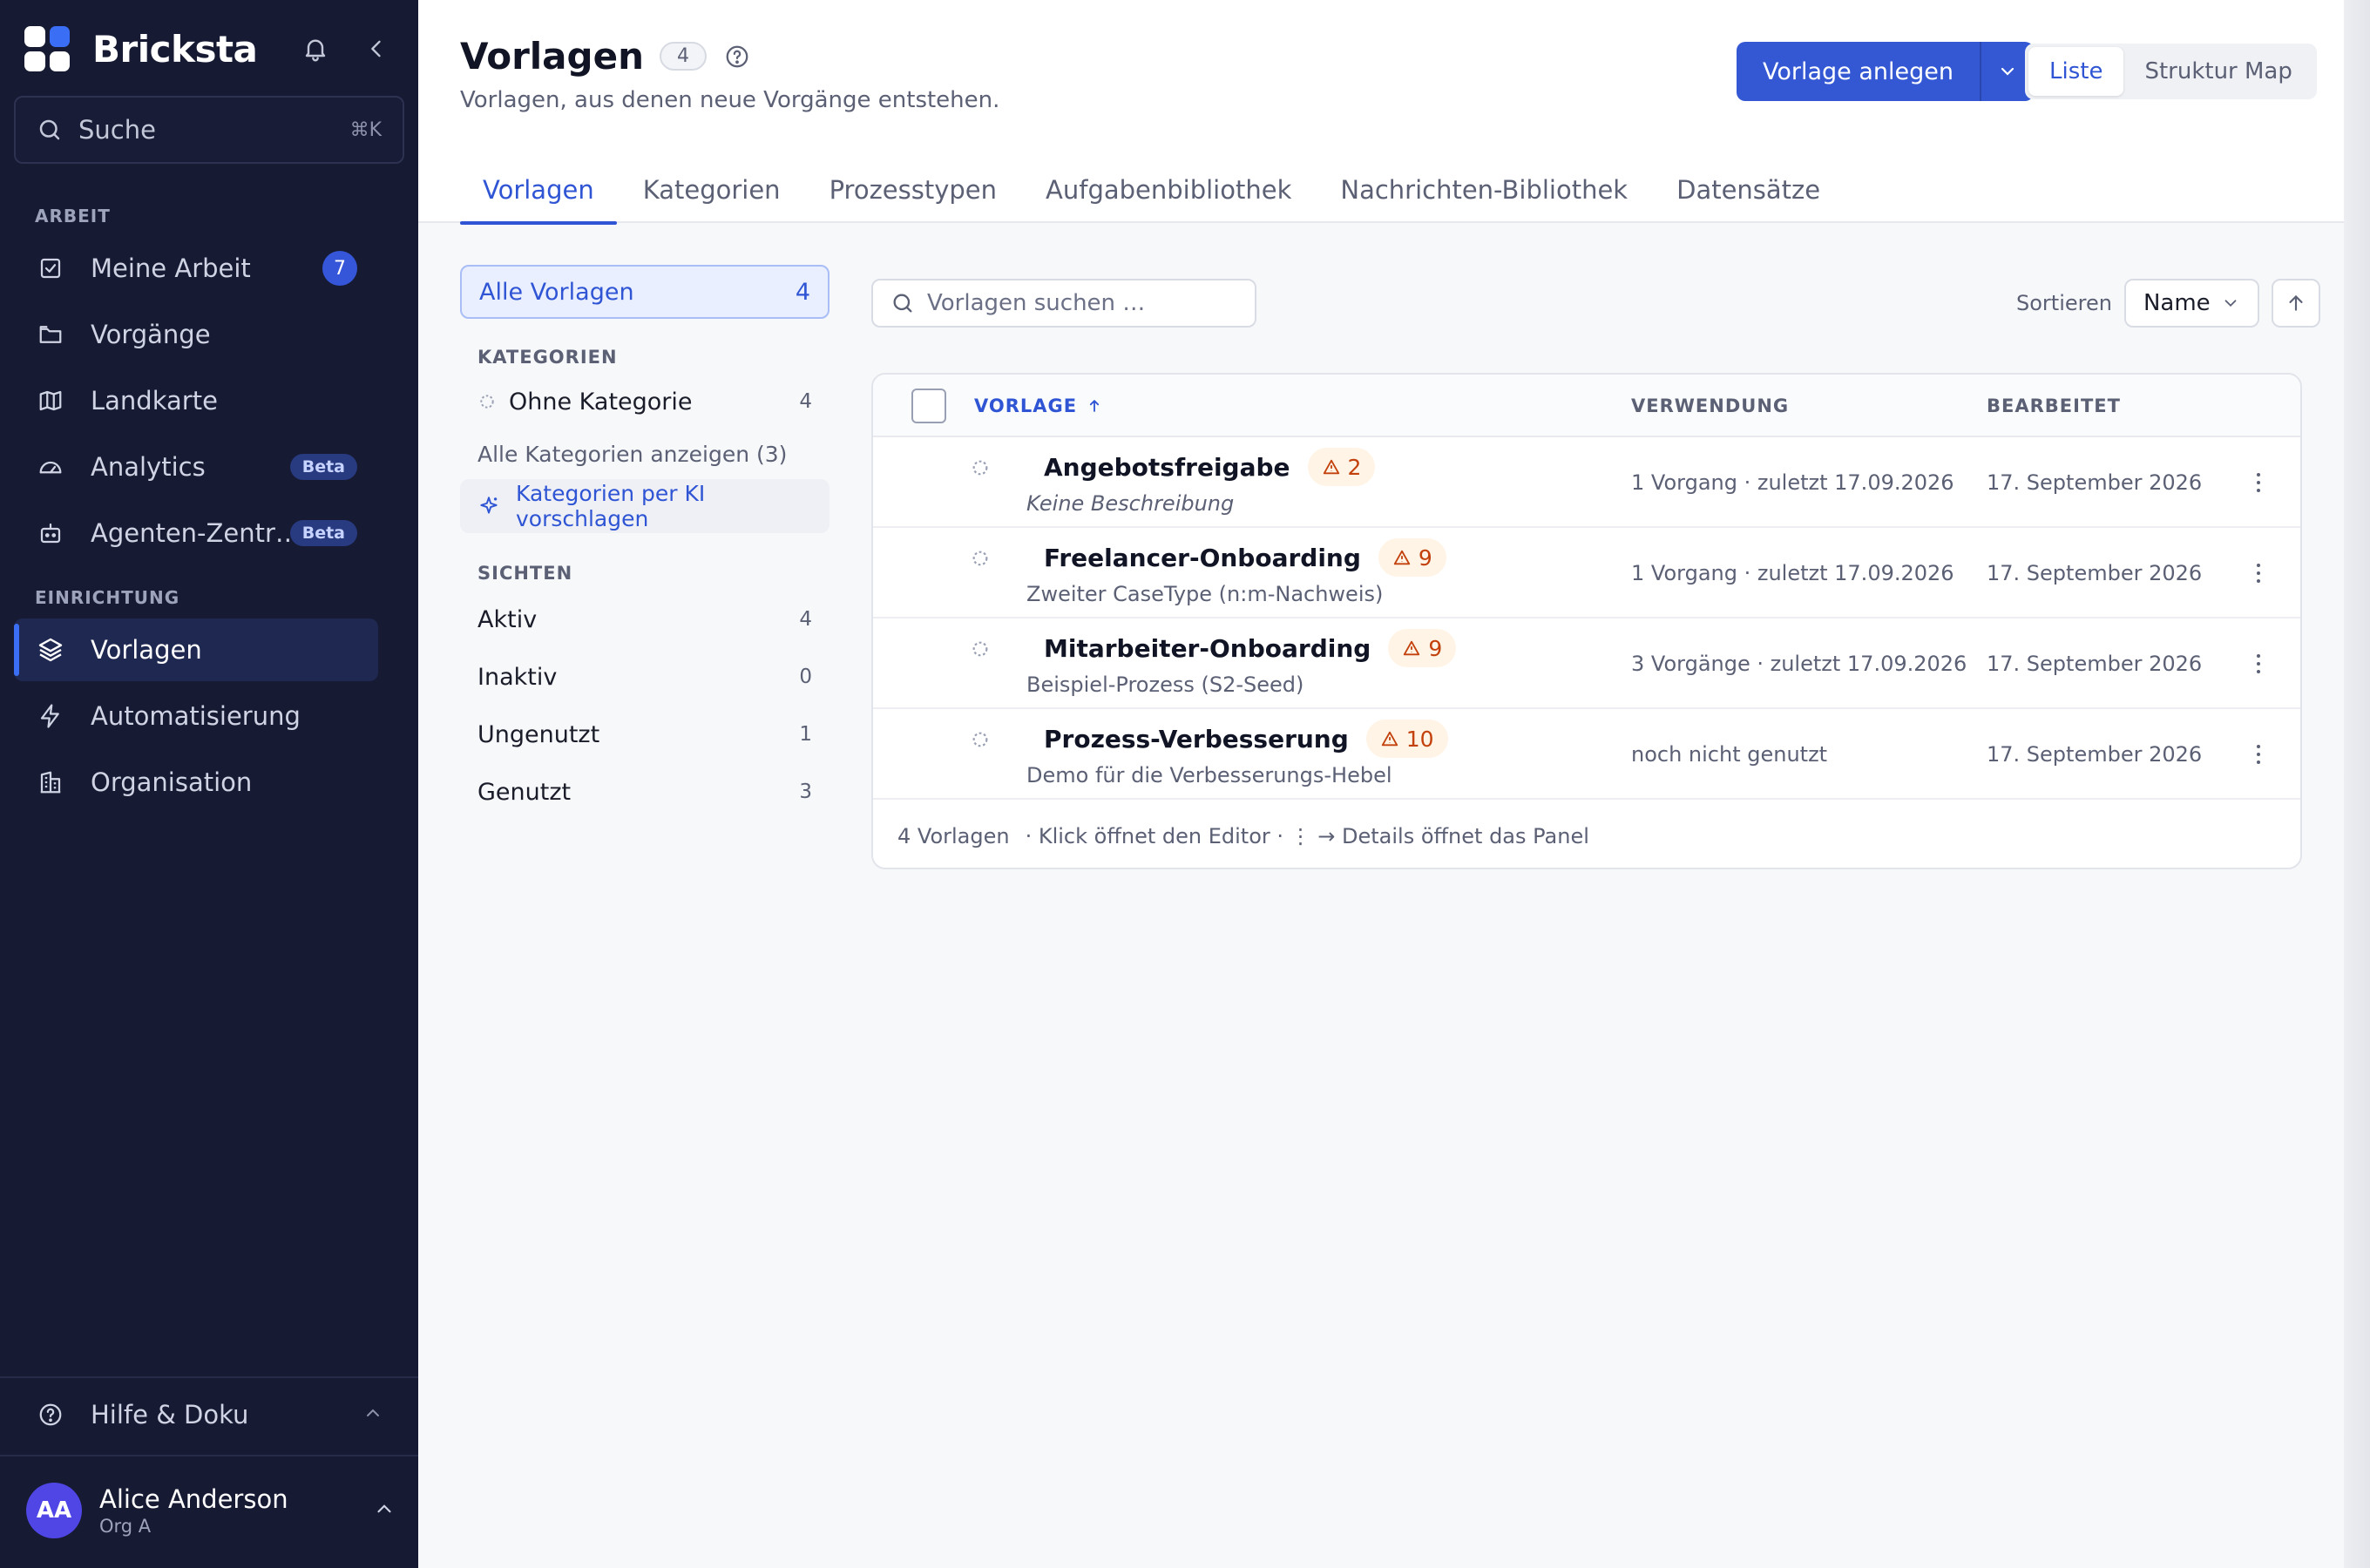  Describe the element at coordinates (913, 190) in the screenshot. I see `tab-prozesstypen: Prozesstypen` at that location.